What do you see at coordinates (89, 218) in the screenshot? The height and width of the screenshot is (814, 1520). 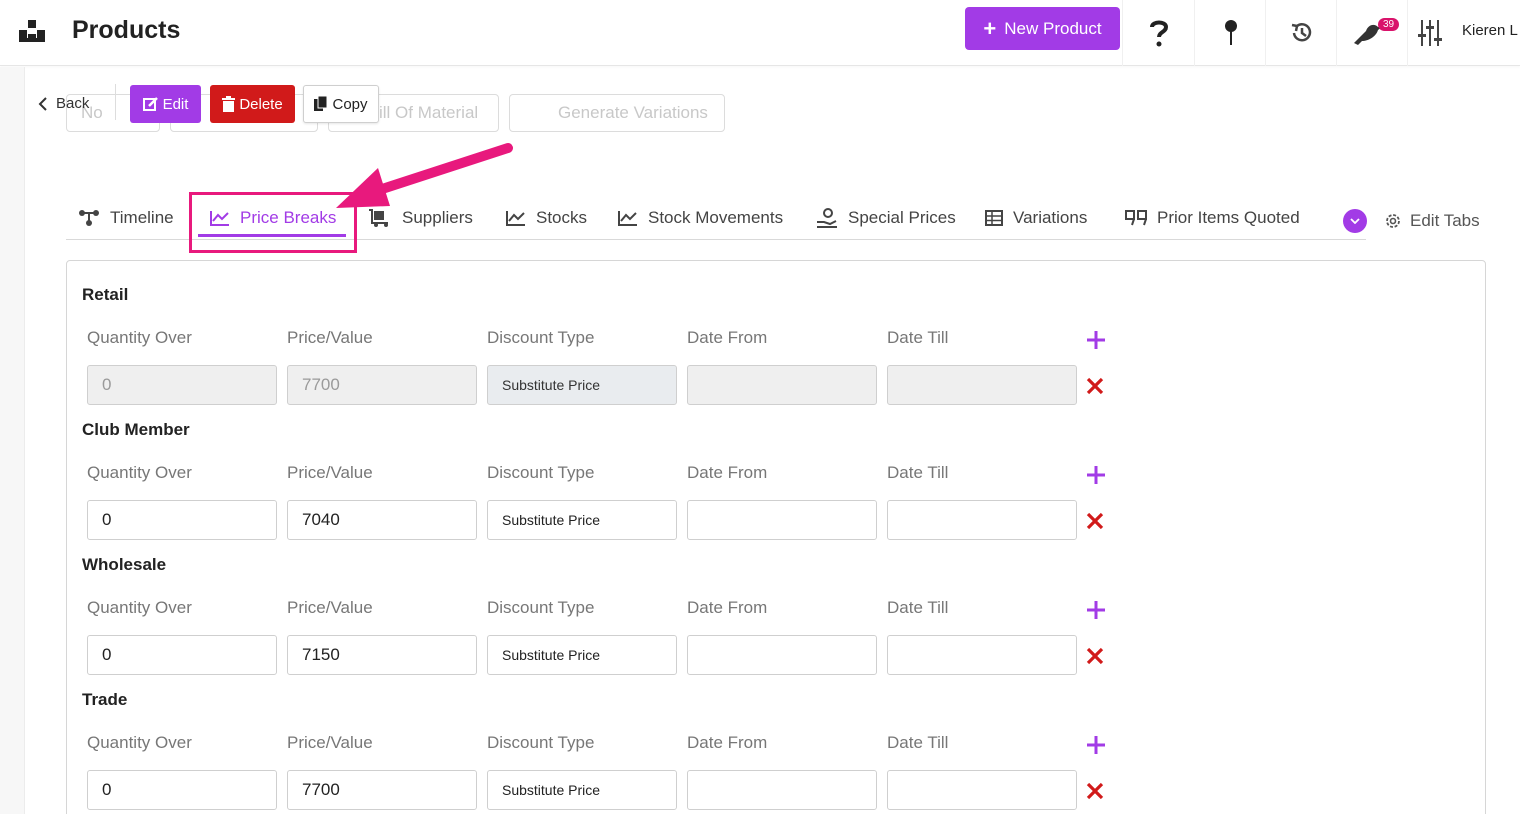 I see `timeline-icon` at bounding box center [89, 218].